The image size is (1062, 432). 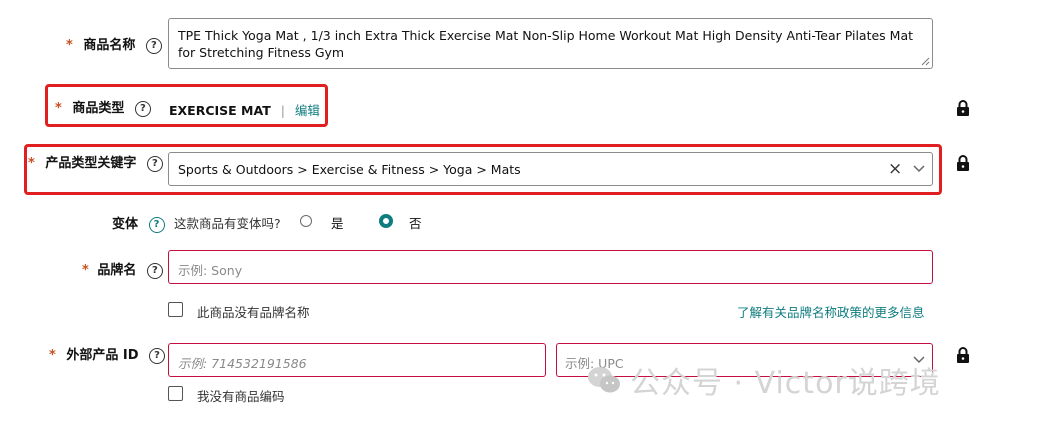 I want to click on no-brand-label: 此商品没有品牌名称, so click(x=253, y=311).